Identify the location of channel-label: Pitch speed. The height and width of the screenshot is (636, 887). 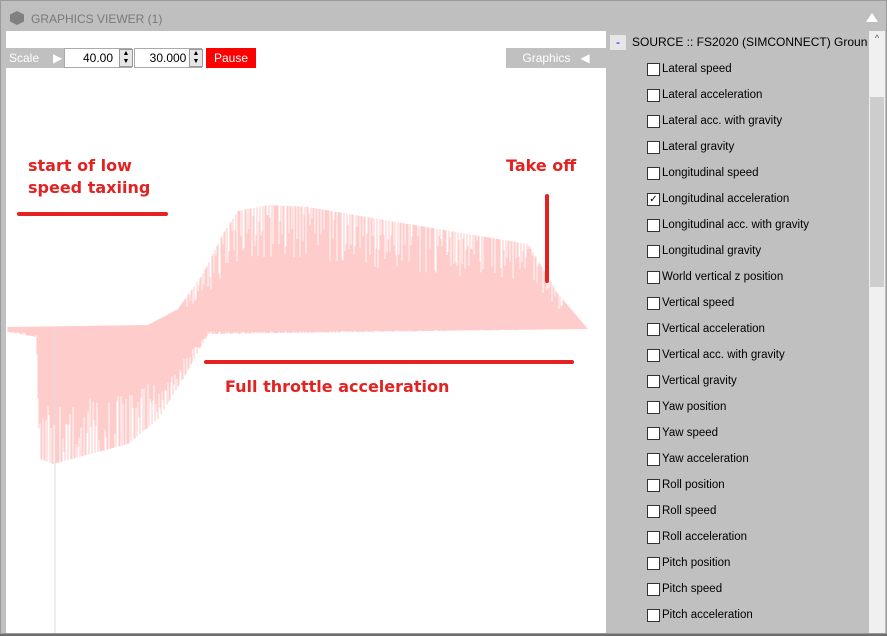
(692, 589).